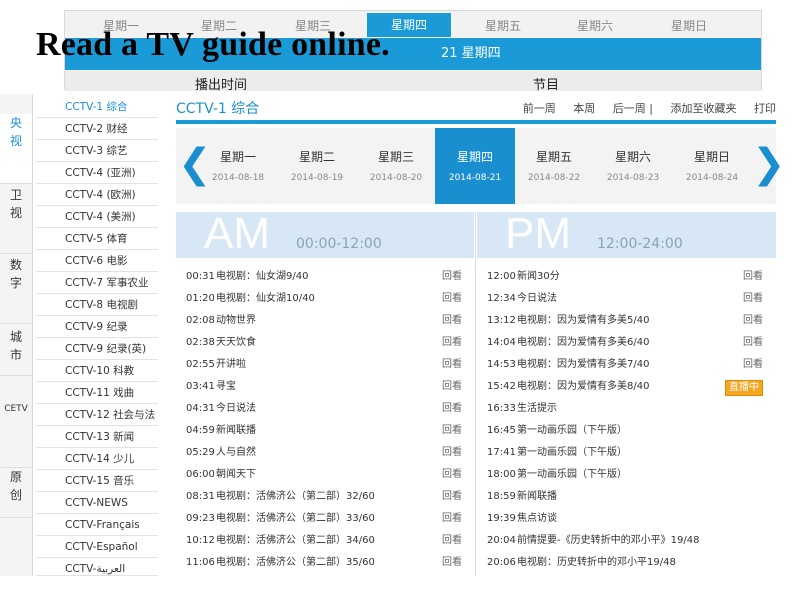 This screenshot has height=596, width=794. What do you see at coordinates (236, 453) in the screenshot?
I see `program-name: 人与自然` at bounding box center [236, 453].